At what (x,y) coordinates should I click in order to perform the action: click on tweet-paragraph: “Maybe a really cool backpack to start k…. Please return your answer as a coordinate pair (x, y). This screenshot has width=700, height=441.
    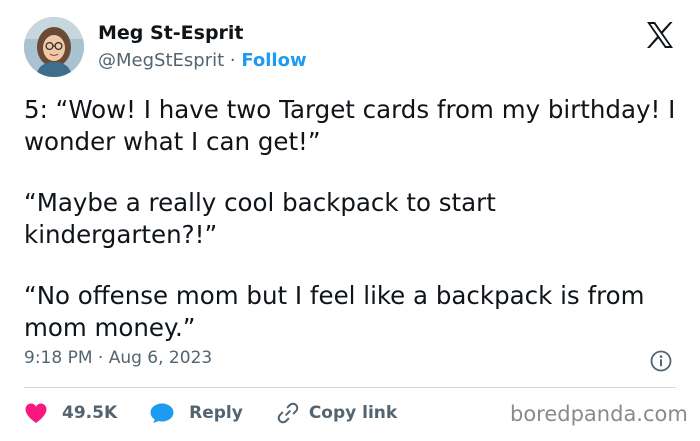
    Looking at the image, I should click on (260, 218).